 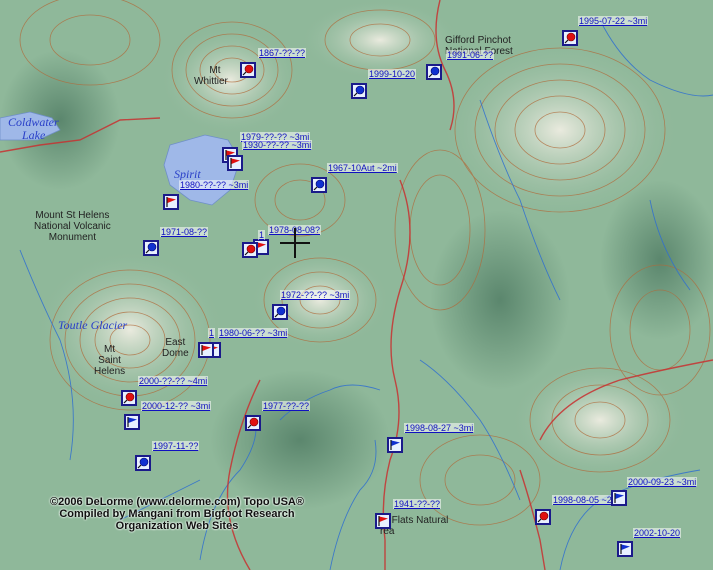 What do you see at coordinates (282, 53) in the screenshot?
I see `sighting-link: 1867-??-??` at bounding box center [282, 53].